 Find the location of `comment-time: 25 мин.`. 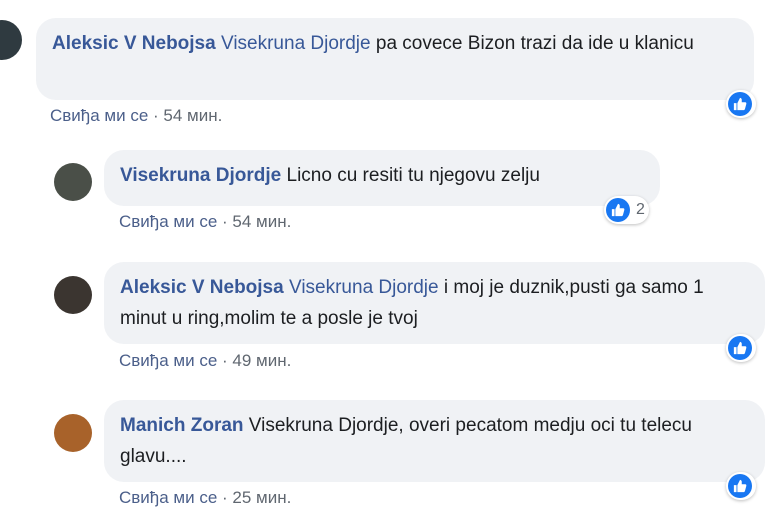

comment-time: 25 мин. is located at coordinates (261, 497).